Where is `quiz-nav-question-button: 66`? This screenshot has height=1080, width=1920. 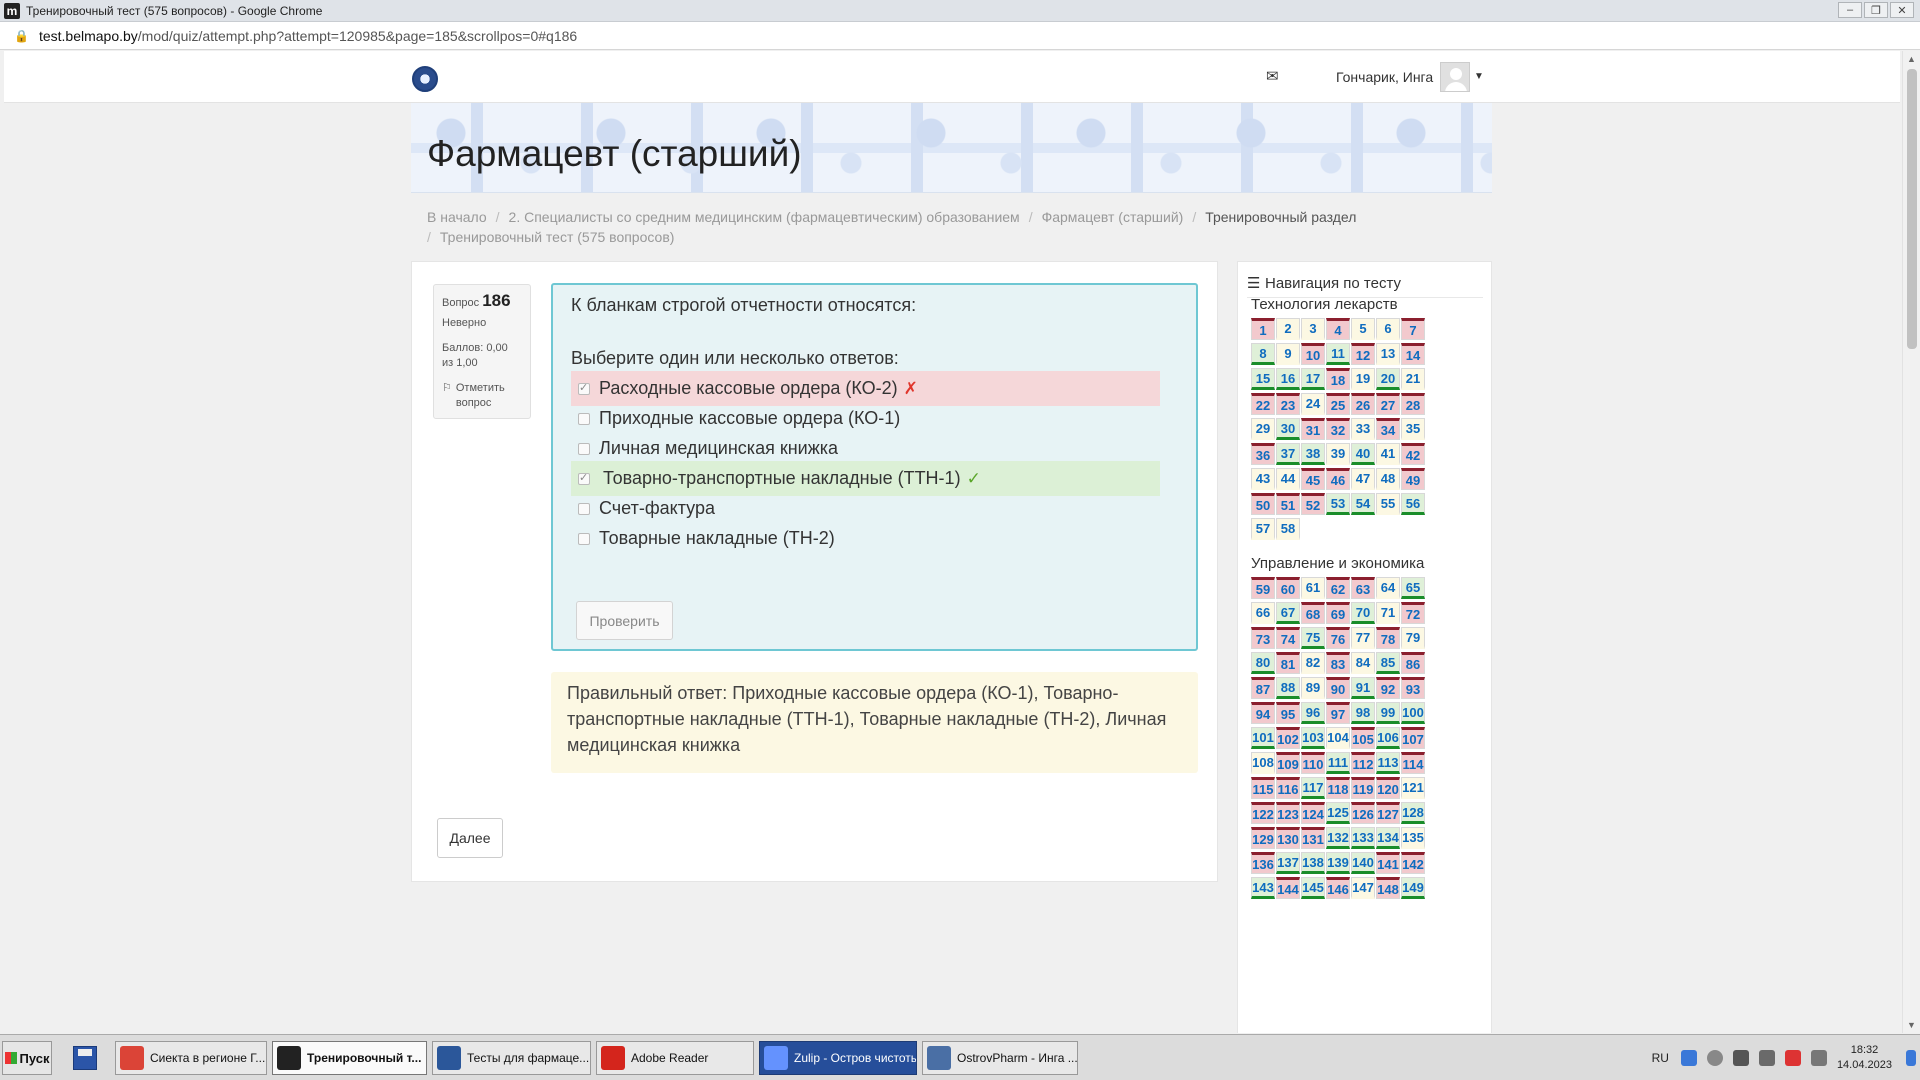 quiz-nav-question-button: 66 is located at coordinates (1263, 613).